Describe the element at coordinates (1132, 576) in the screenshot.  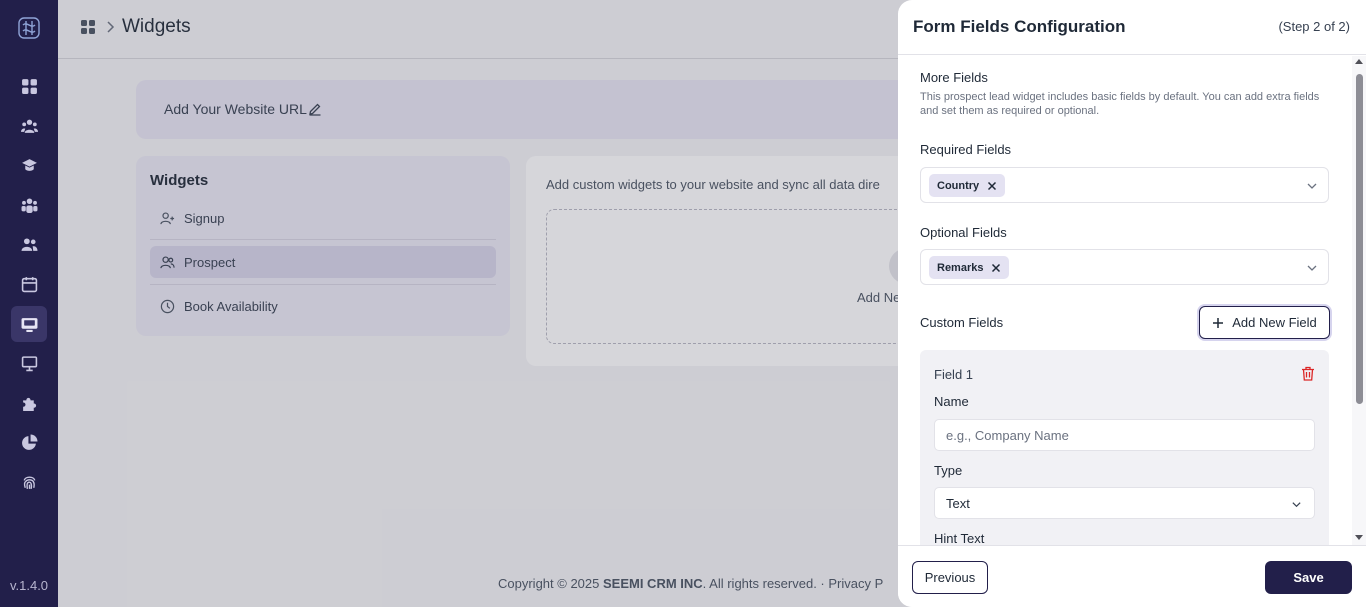
I see `drawer-footer: Previous Save` at that location.